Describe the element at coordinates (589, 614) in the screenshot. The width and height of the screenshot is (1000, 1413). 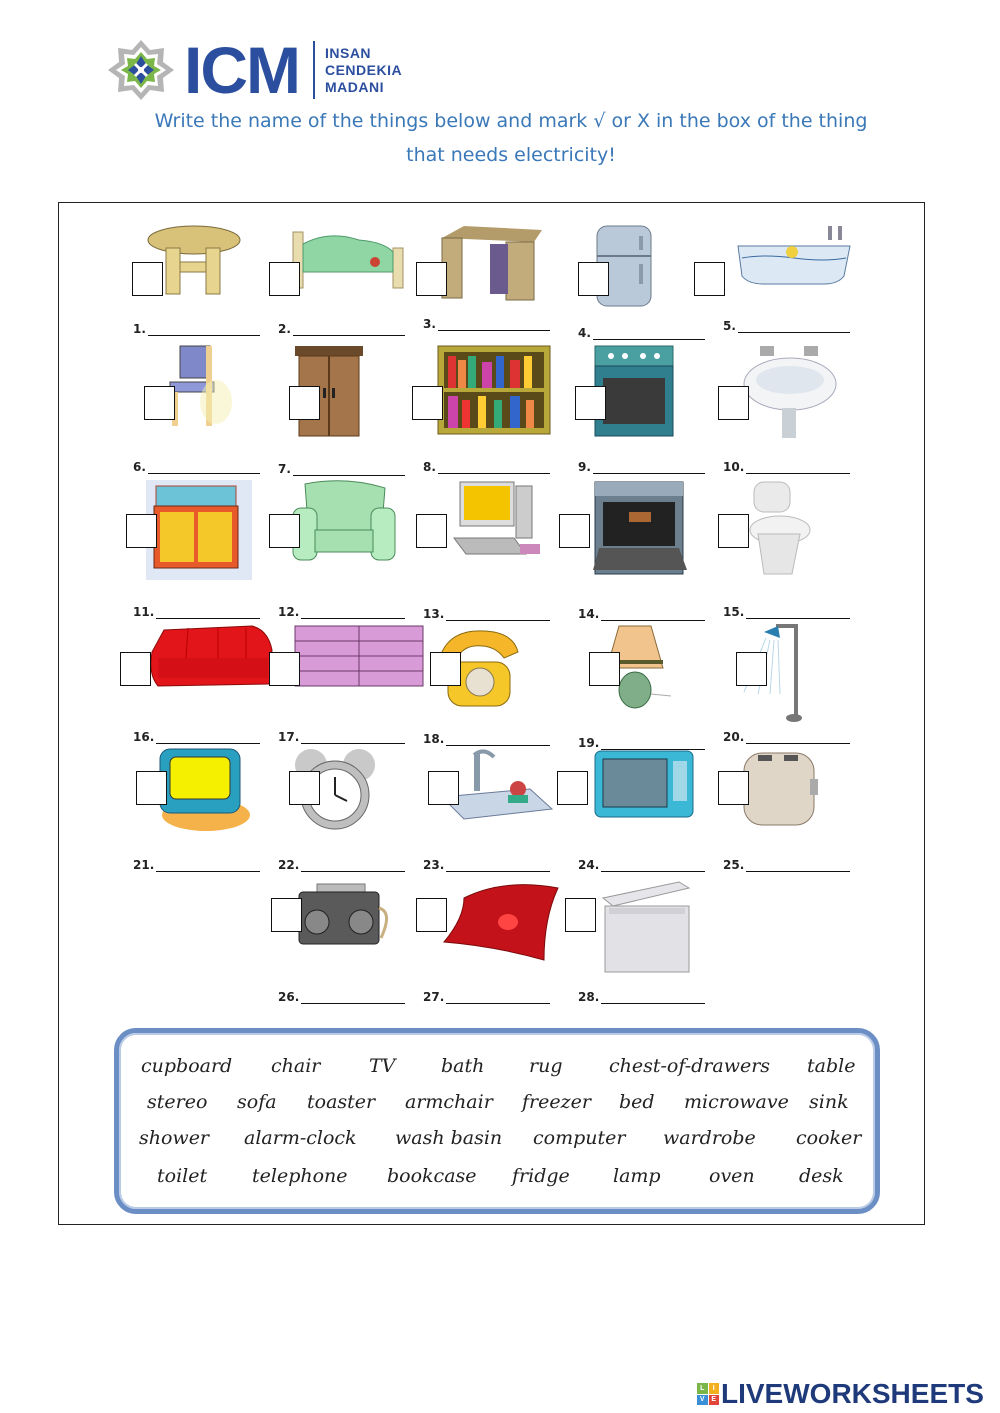
I see `item-number: 14.` at that location.